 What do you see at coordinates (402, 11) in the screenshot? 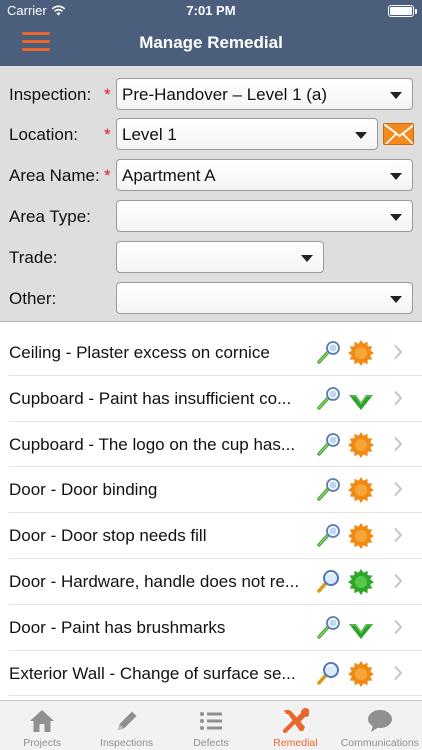
I see `battery-icon` at bounding box center [402, 11].